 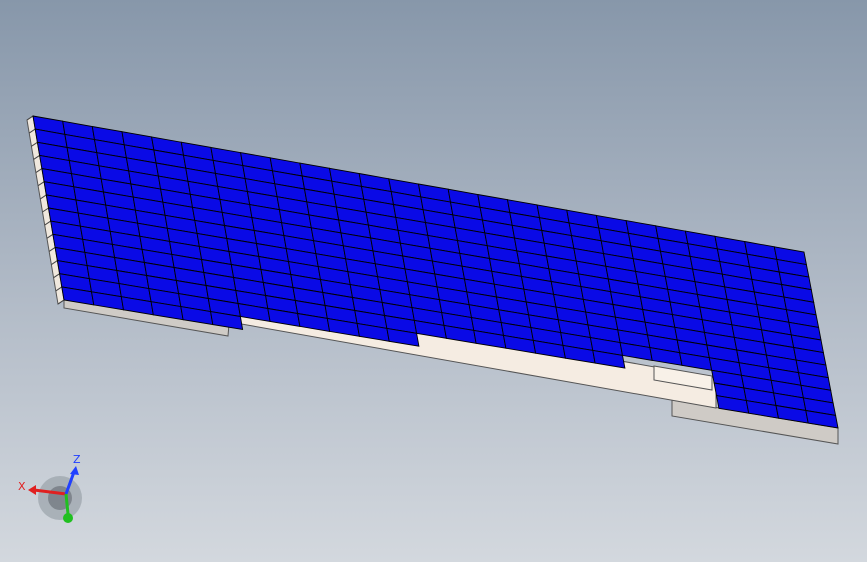 I want to click on x-axis-arrow-icon, so click(x=32, y=490).